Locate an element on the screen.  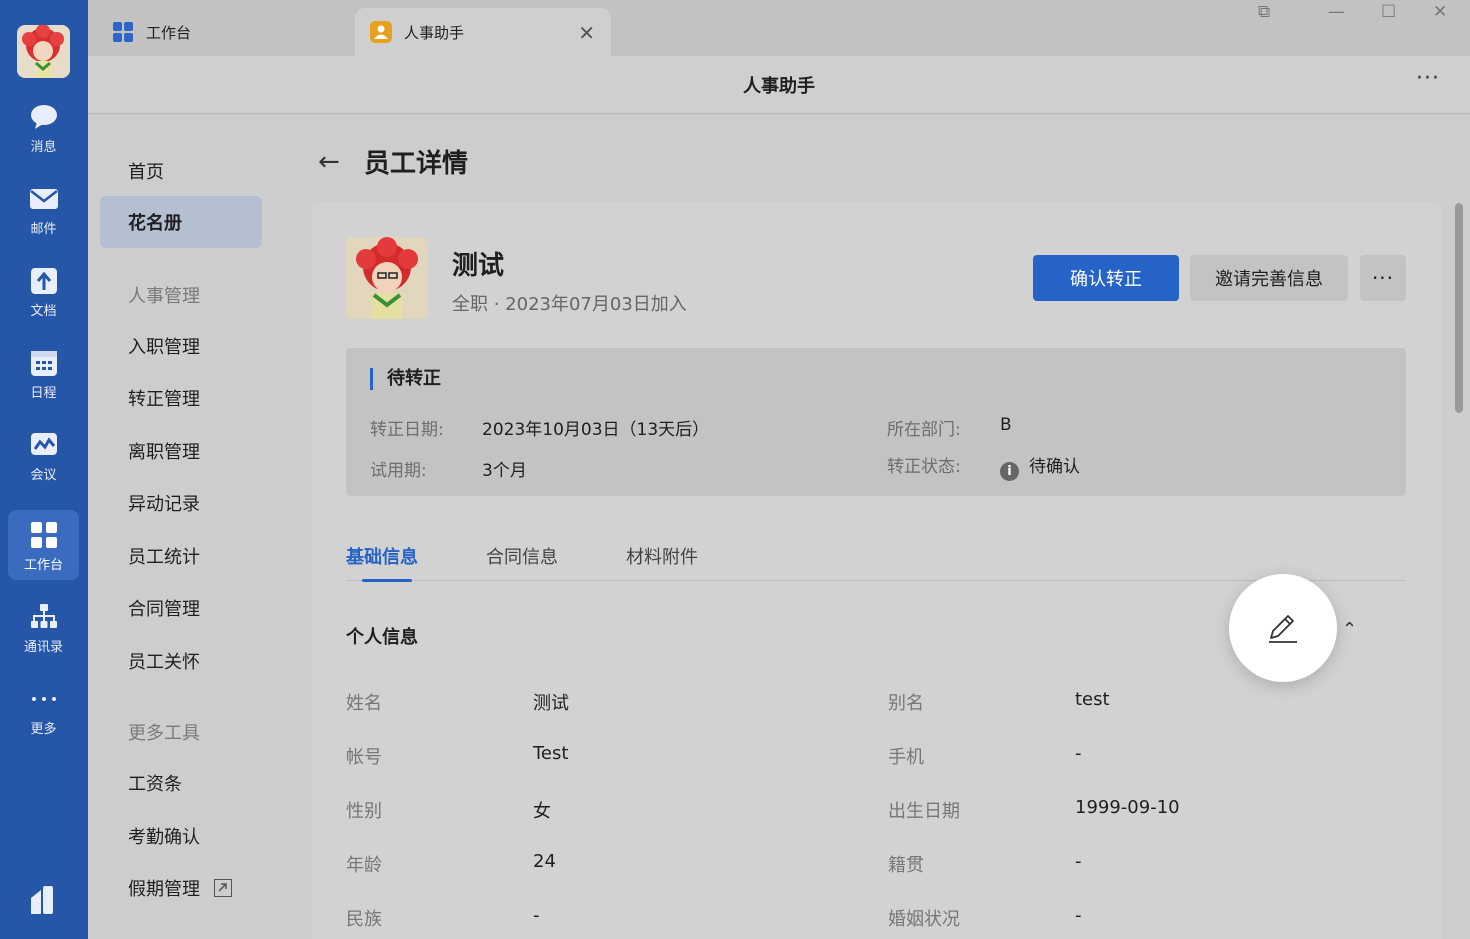
invite-complete-info-button: 邀请完善信息 is located at coordinates (1269, 278).